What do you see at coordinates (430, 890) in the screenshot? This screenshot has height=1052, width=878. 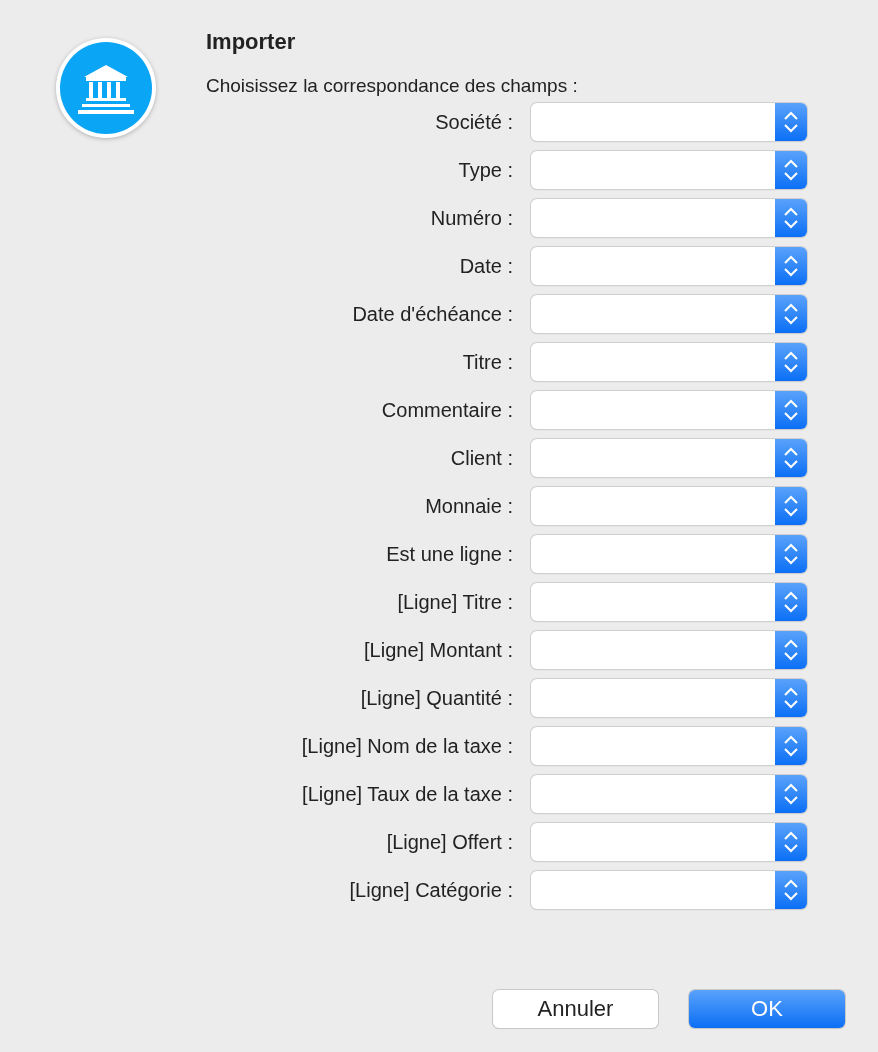 I see `field-label: [Ligne] Catégorie :` at bounding box center [430, 890].